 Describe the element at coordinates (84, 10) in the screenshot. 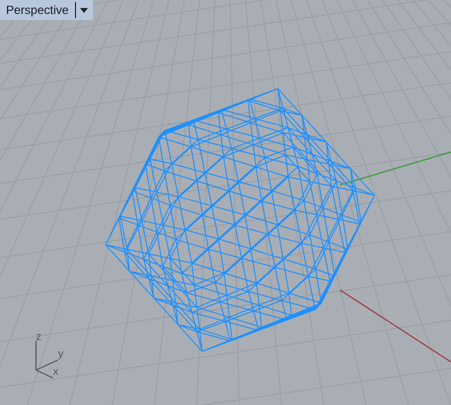

I see `caret-icon` at that location.